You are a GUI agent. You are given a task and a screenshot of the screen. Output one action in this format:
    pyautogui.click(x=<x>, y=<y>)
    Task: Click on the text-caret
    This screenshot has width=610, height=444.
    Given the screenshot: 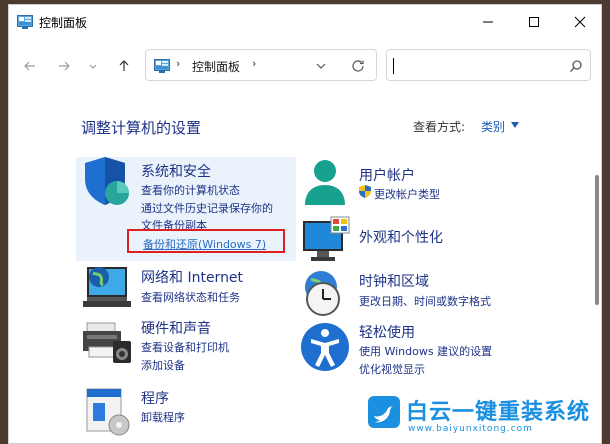 What is the action you would take?
    pyautogui.click(x=393, y=66)
    